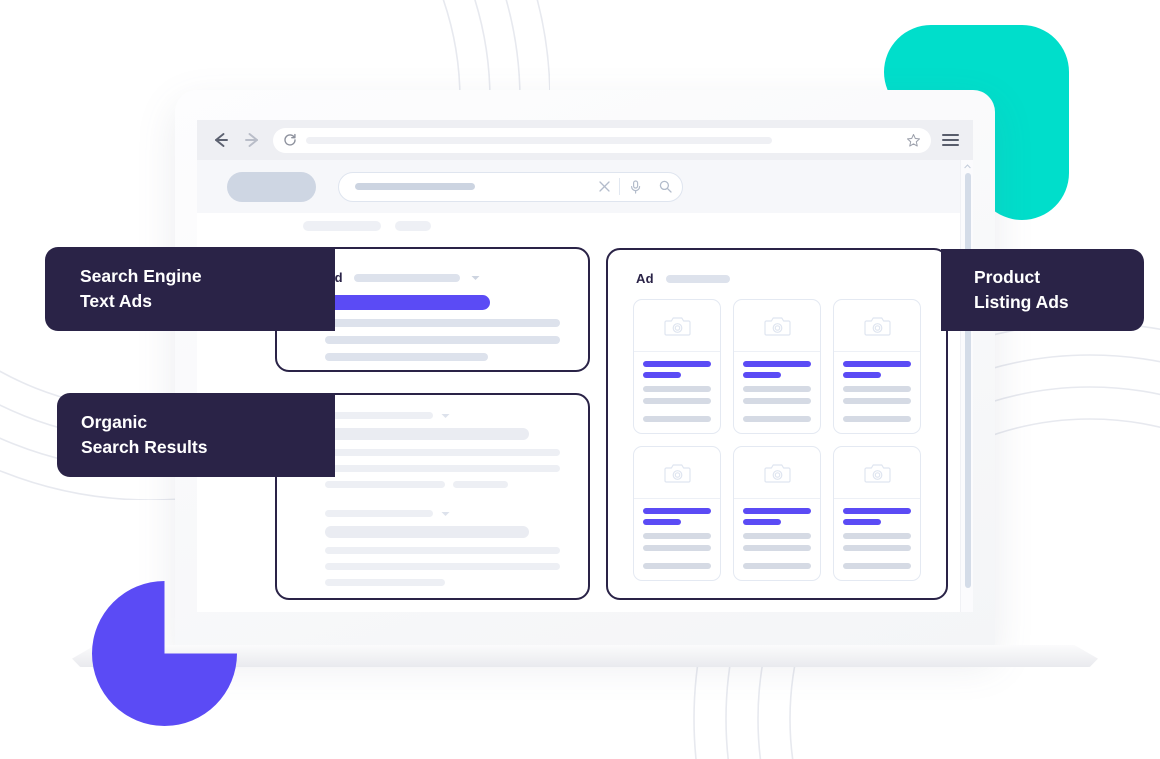 The image size is (1160, 759). What do you see at coordinates (221, 140) in the screenshot?
I see `arrow-left-icon` at bounding box center [221, 140].